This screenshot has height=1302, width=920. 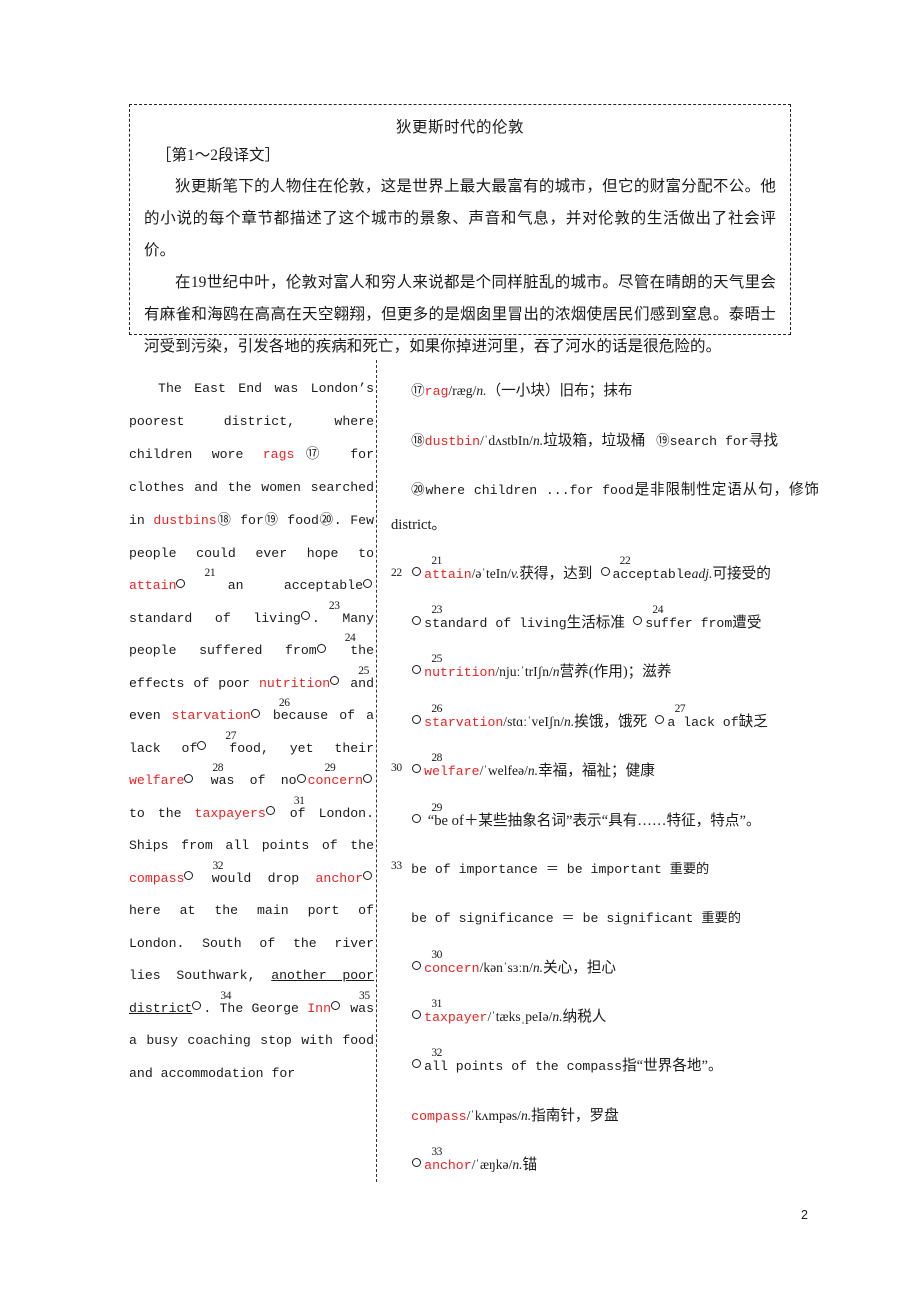 What do you see at coordinates (702, 573) in the screenshot?
I see `note-pos: adj.` at bounding box center [702, 573].